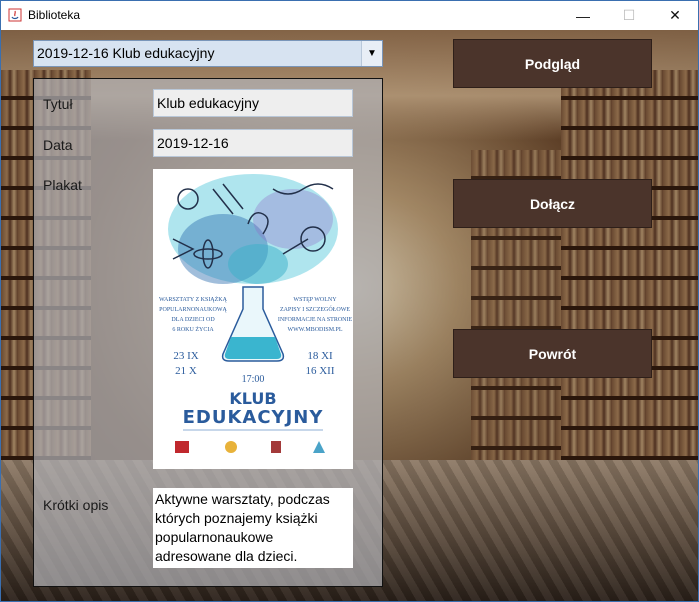 The image size is (699, 602). I want to click on event-select-value: 2019-12-16 Klub edukacyjny, so click(126, 53).